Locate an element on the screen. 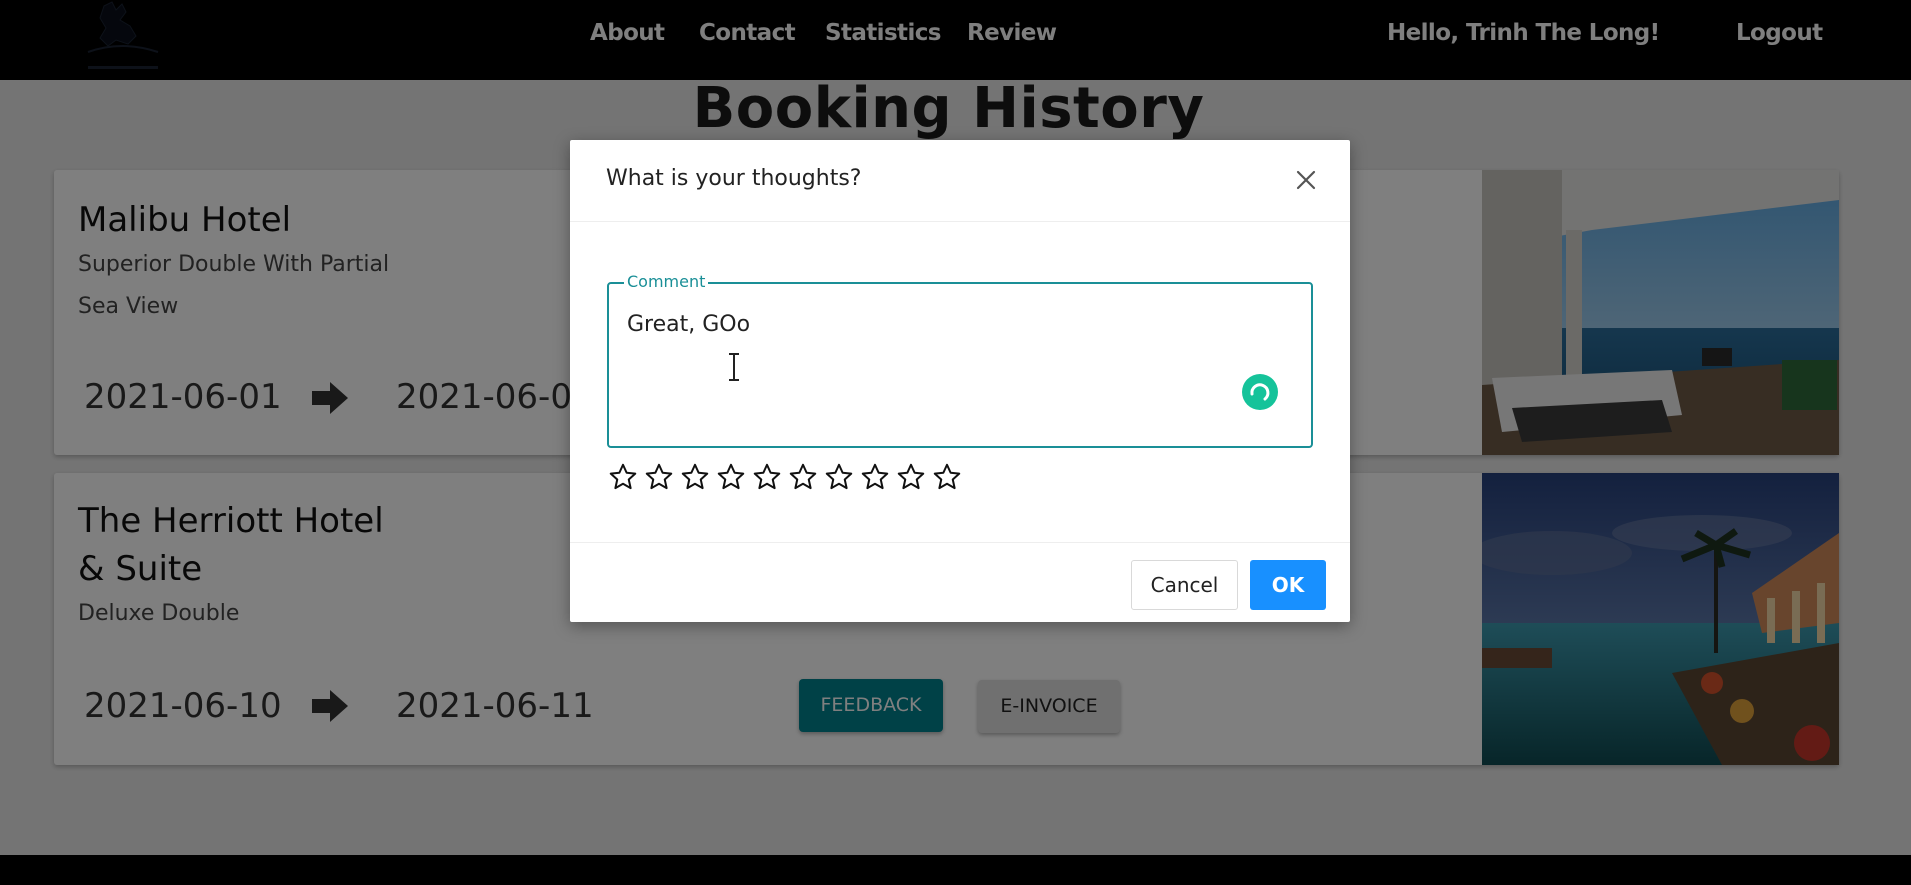 The height and width of the screenshot is (885, 1911). rating-stars is located at coordinates (788, 479).